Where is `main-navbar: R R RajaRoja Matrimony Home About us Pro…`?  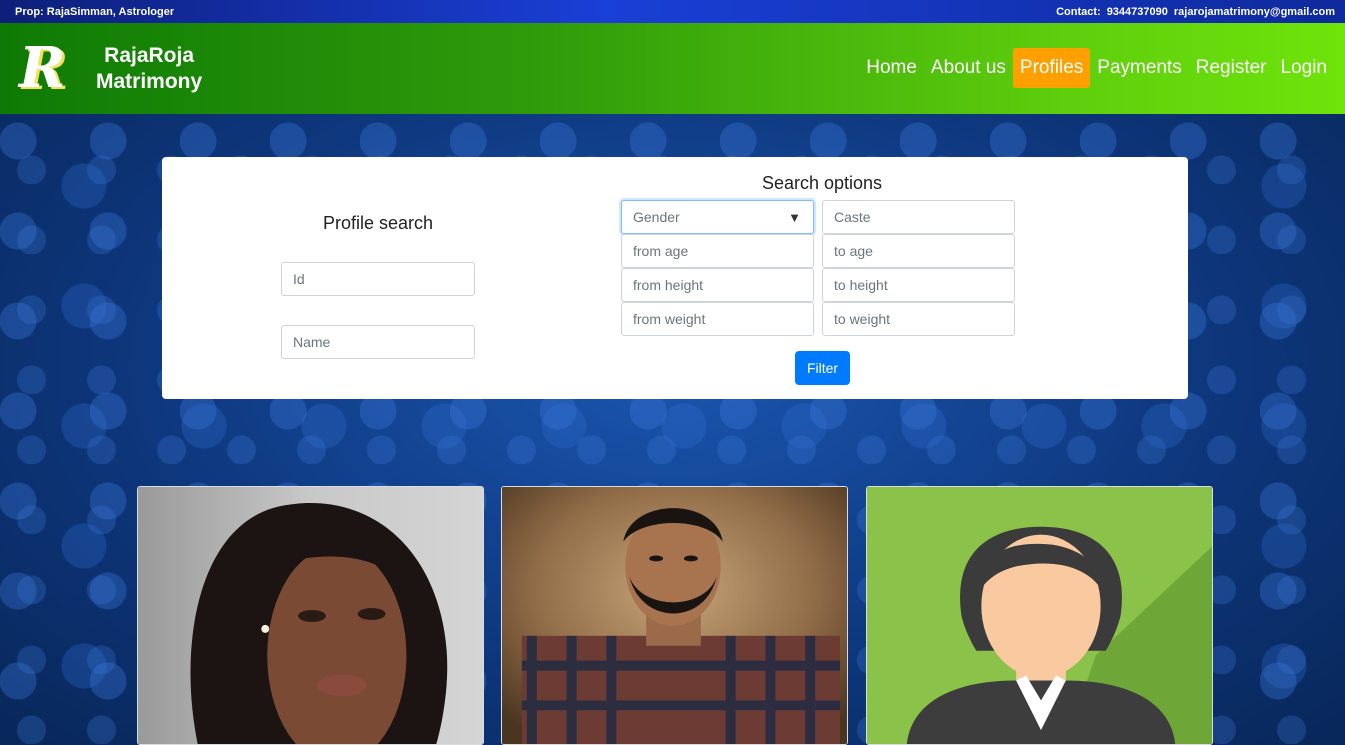 main-navbar: R R RajaRoja Matrimony Home About us Pro… is located at coordinates (672, 68).